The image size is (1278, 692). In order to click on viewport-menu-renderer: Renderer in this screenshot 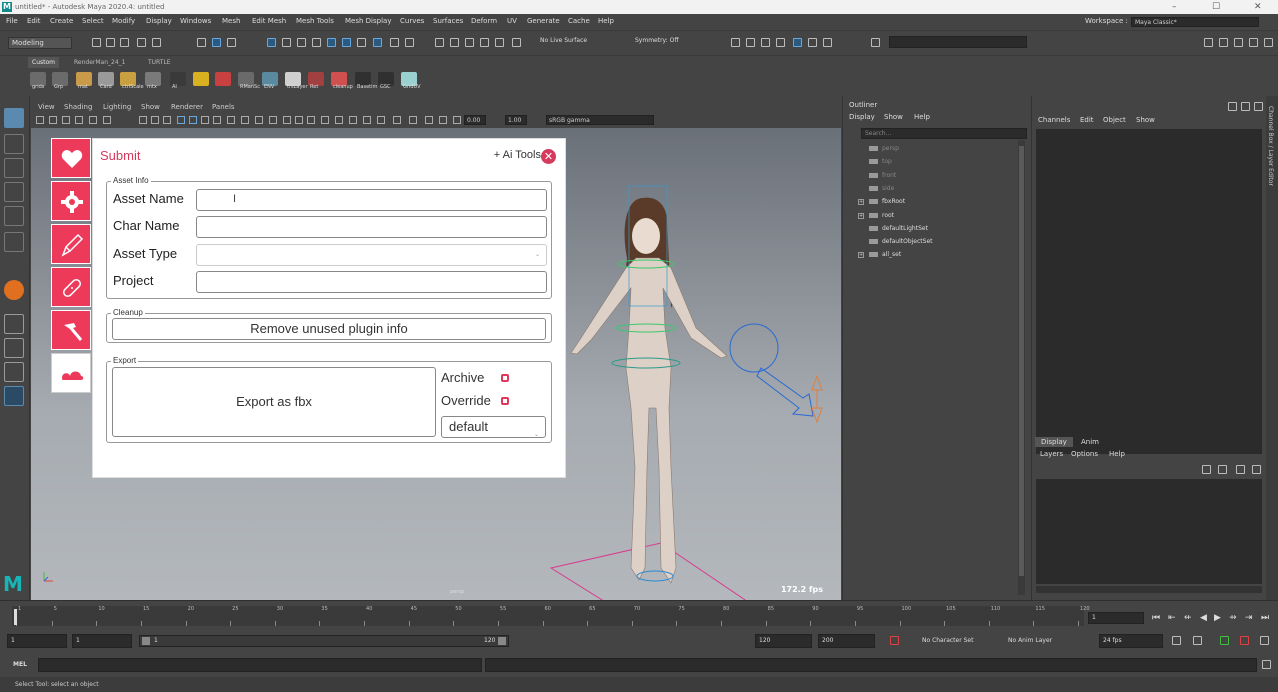, I will do `click(187, 107)`.